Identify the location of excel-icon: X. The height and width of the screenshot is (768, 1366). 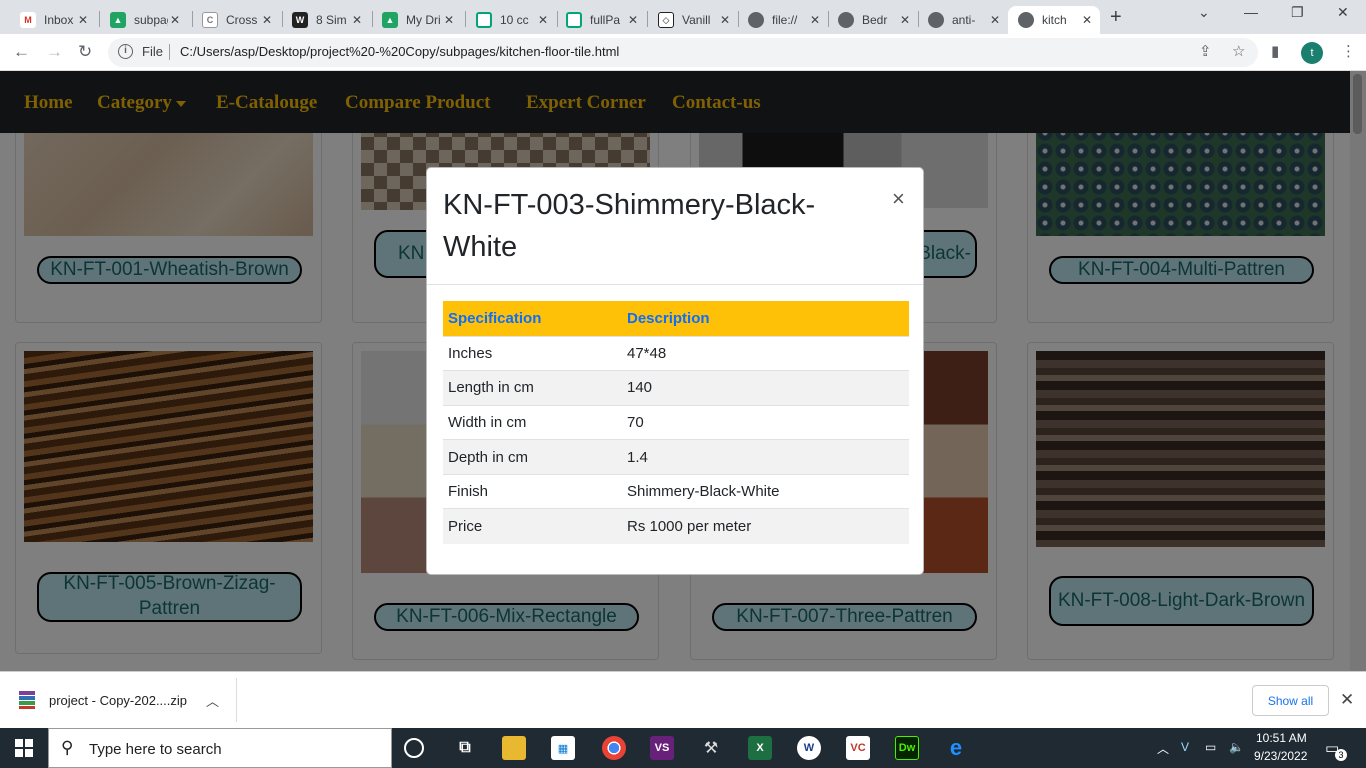
(760, 748).